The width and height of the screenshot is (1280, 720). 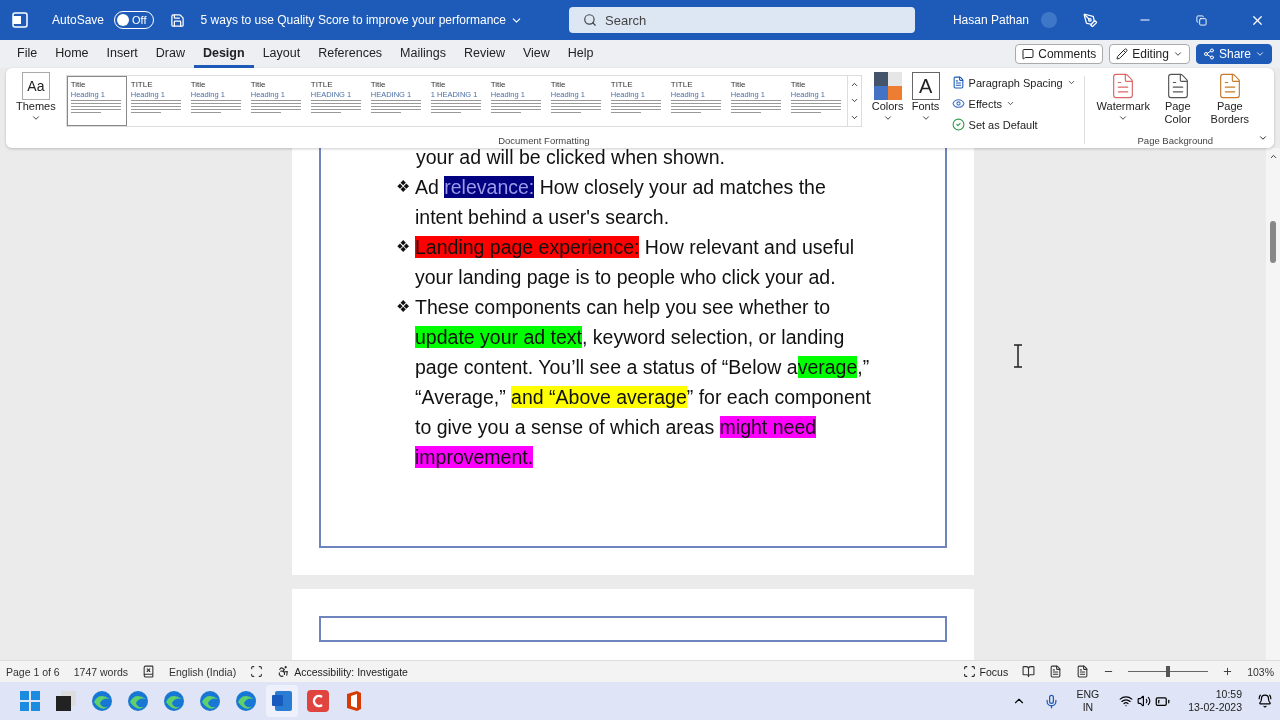 What do you see at coordinates (148, 671) in the screenshot?
I see `proofing-icon` at bounding box center [148, 671].